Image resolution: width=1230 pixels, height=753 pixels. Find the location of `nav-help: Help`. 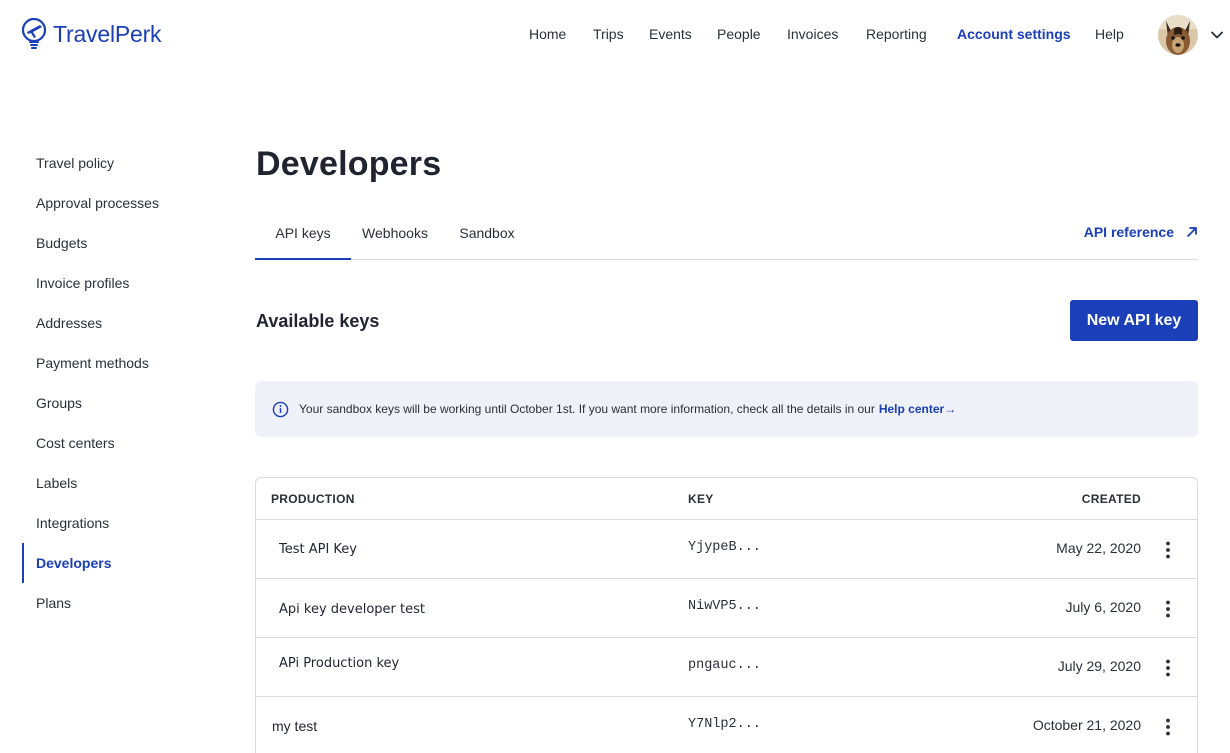

nav-help: Help is located at coordinates (1109, 34).